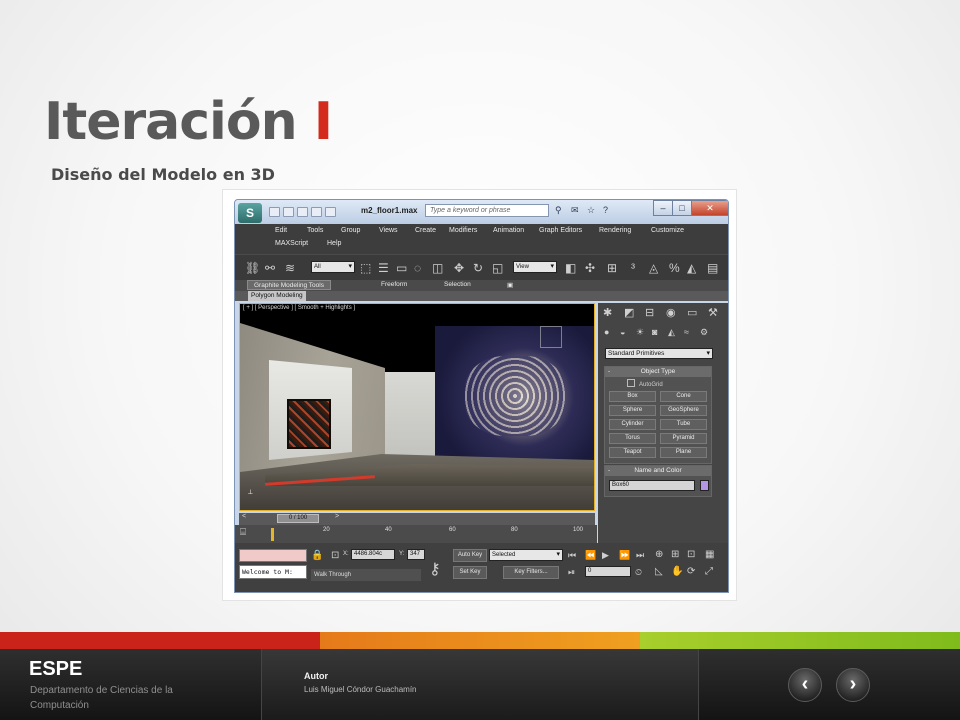 This screenshot has width=960, height=720. I want to click on menu-edit: Edit, so click(281, 230).